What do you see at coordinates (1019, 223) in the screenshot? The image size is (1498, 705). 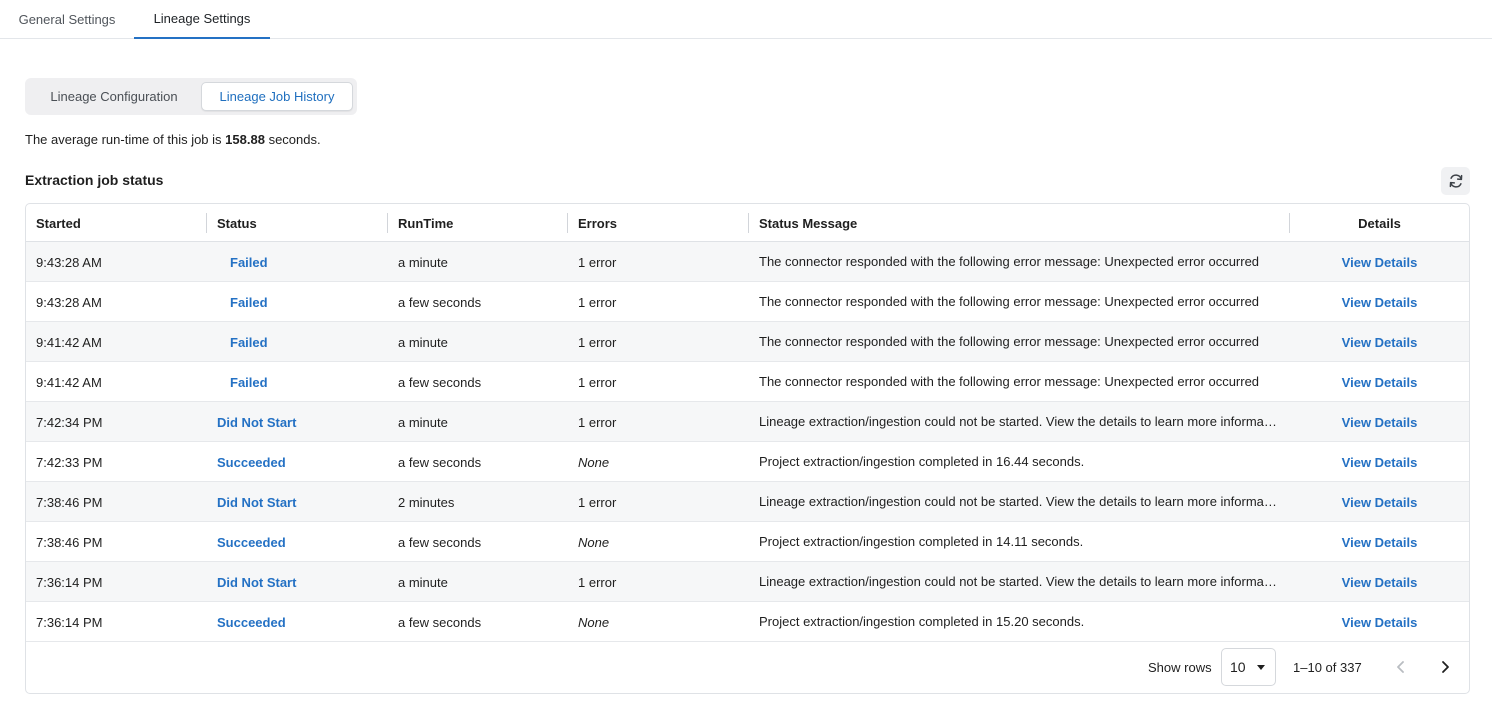 I see `column-header-status-message: Status Message` at bounding box center [1019, 223].